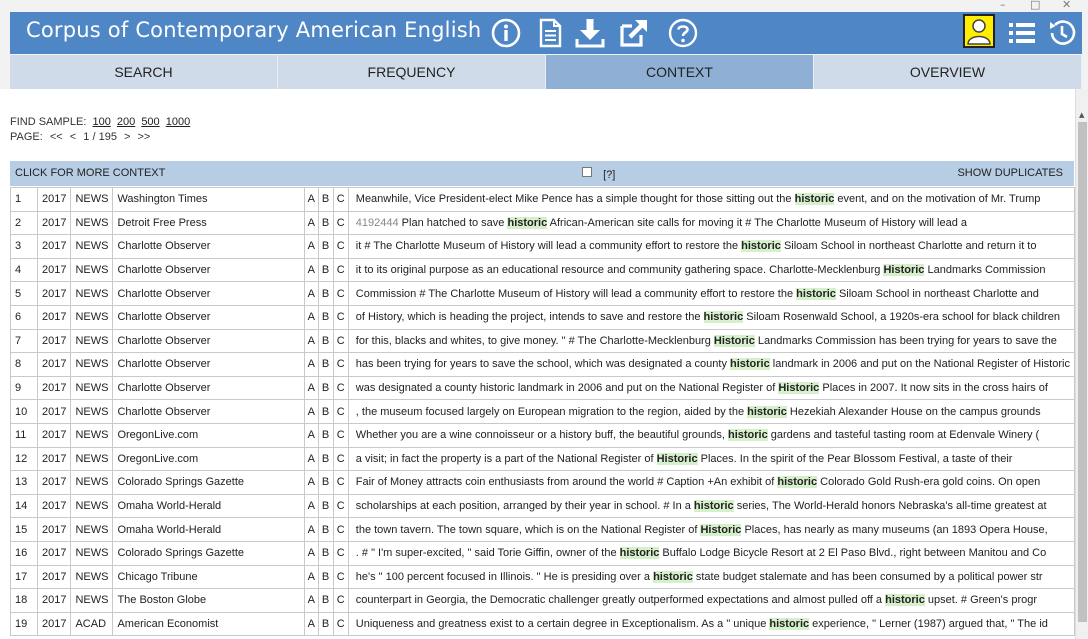 The width and height of the screenshot is (1088, 639). What do you see at coordinates (377, 223) in the screenshot?
I see `text-id: 4192444` at bounding box center [377, 223].